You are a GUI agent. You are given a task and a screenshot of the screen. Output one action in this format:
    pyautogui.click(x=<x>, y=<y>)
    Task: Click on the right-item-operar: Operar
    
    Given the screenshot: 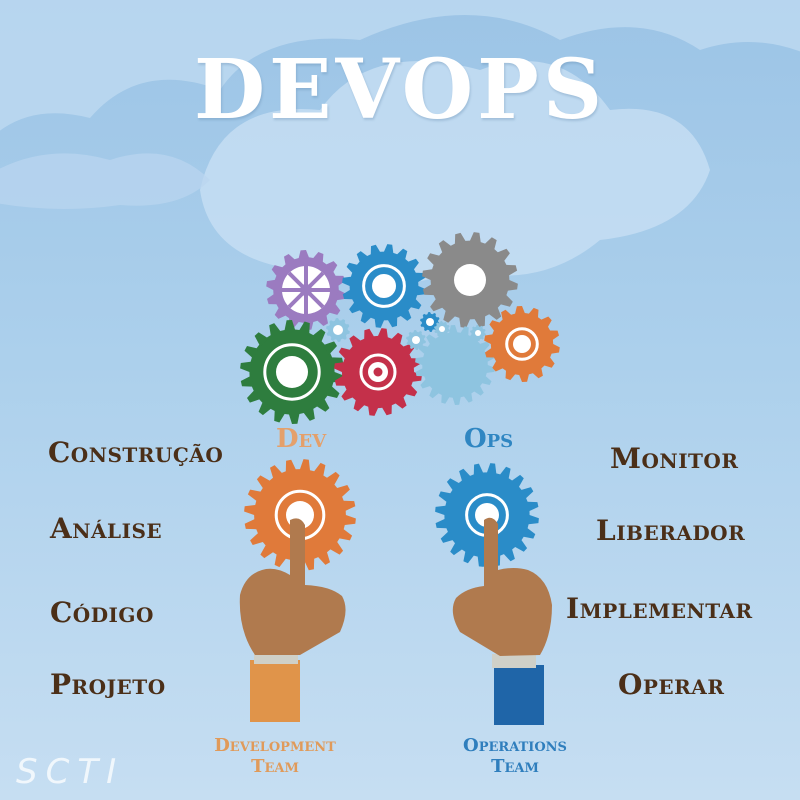 What is the action you would take?
    pyautogui.click(x=671, y=684)
    